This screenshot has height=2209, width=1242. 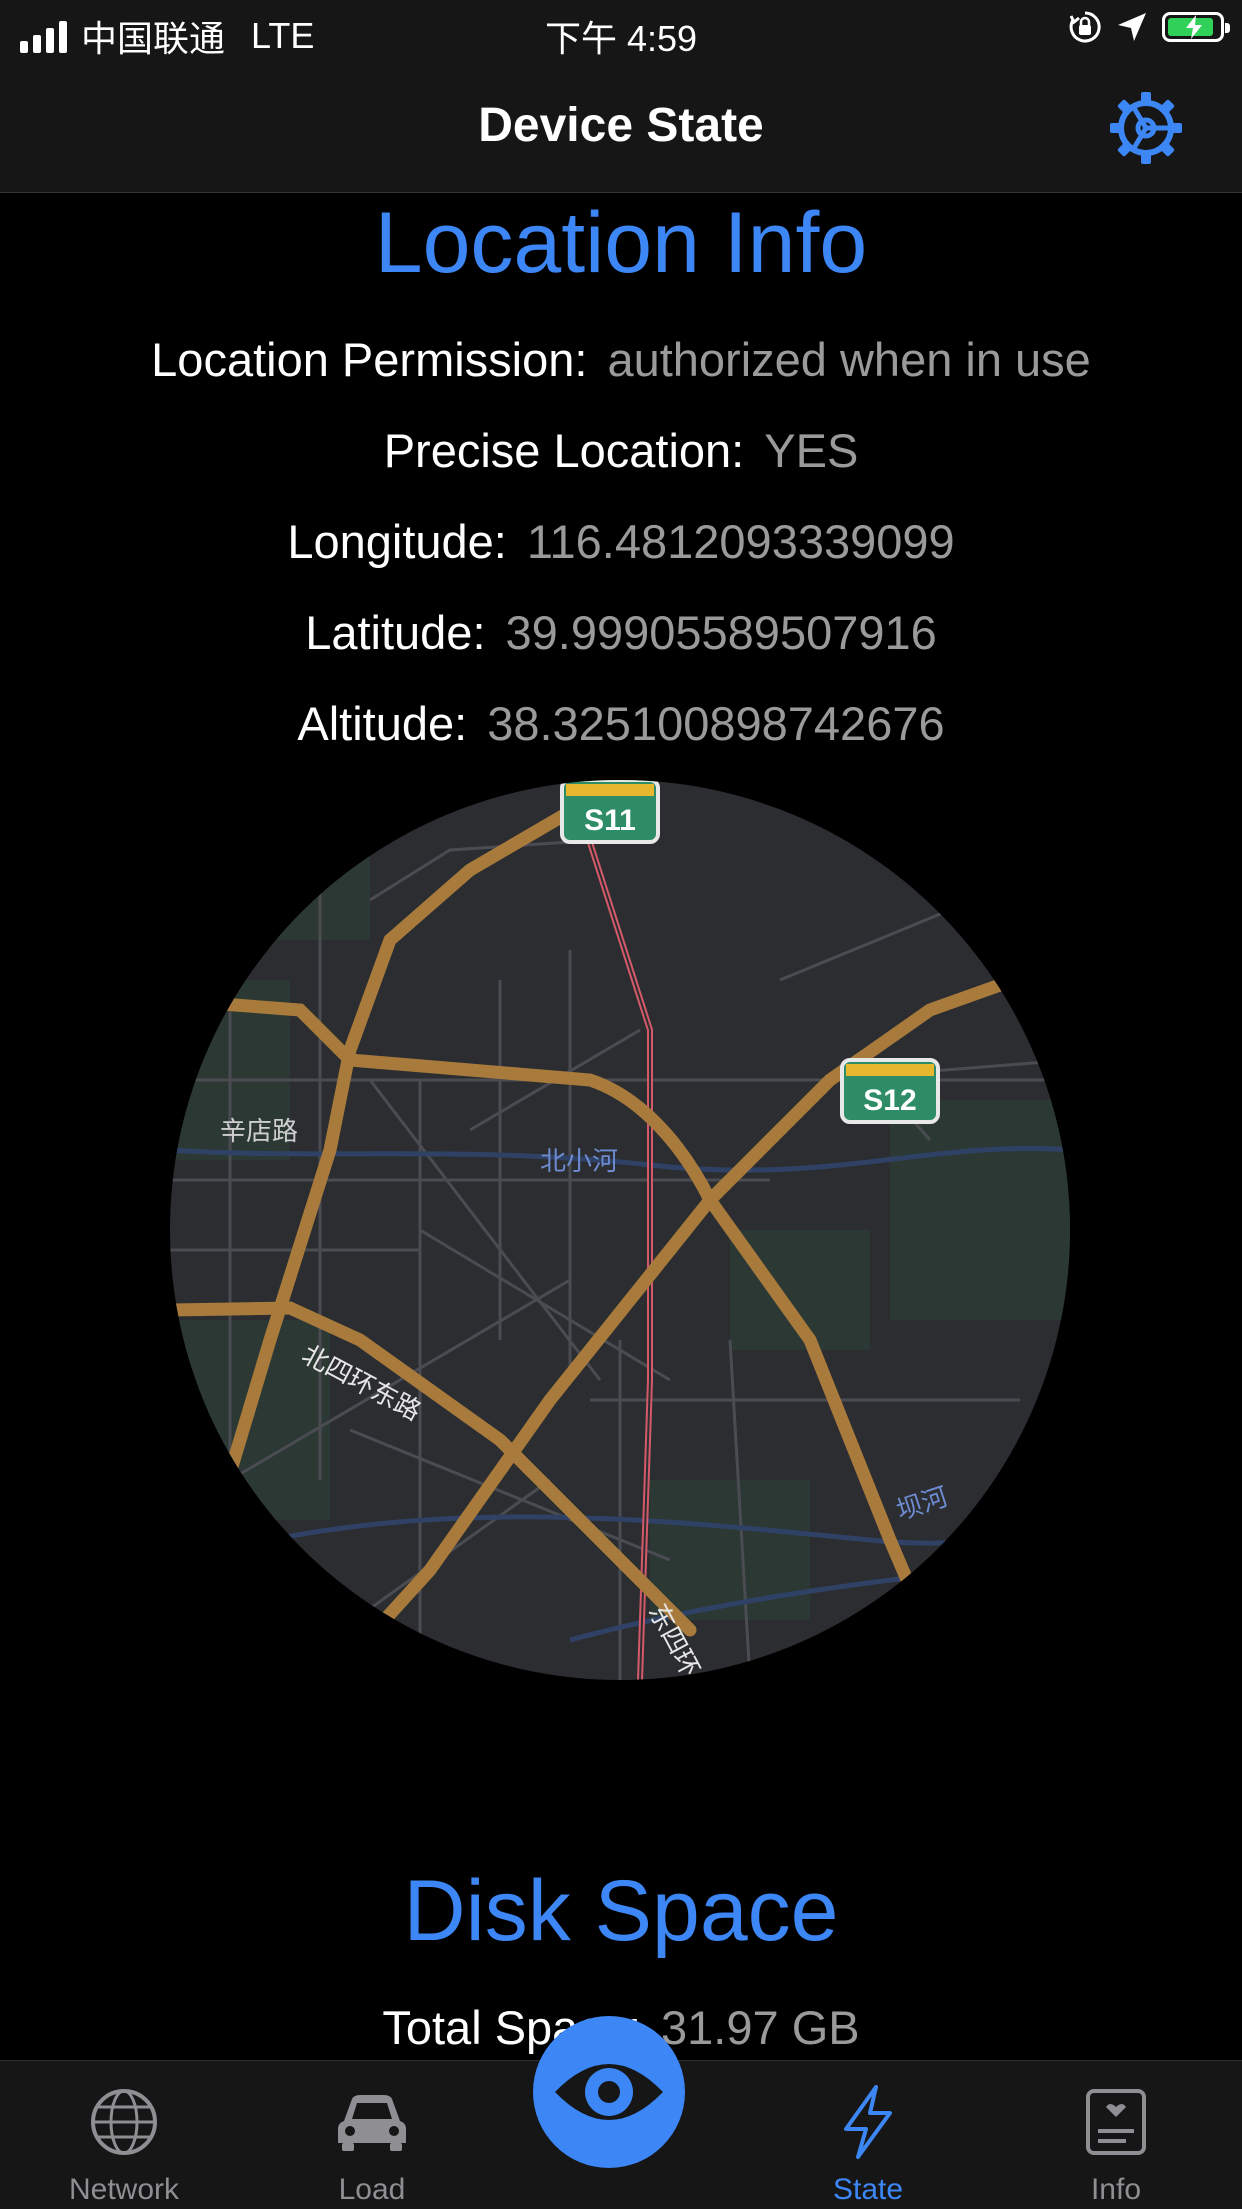 I want to click on tab-state: State, so click(x=868, y=2135).